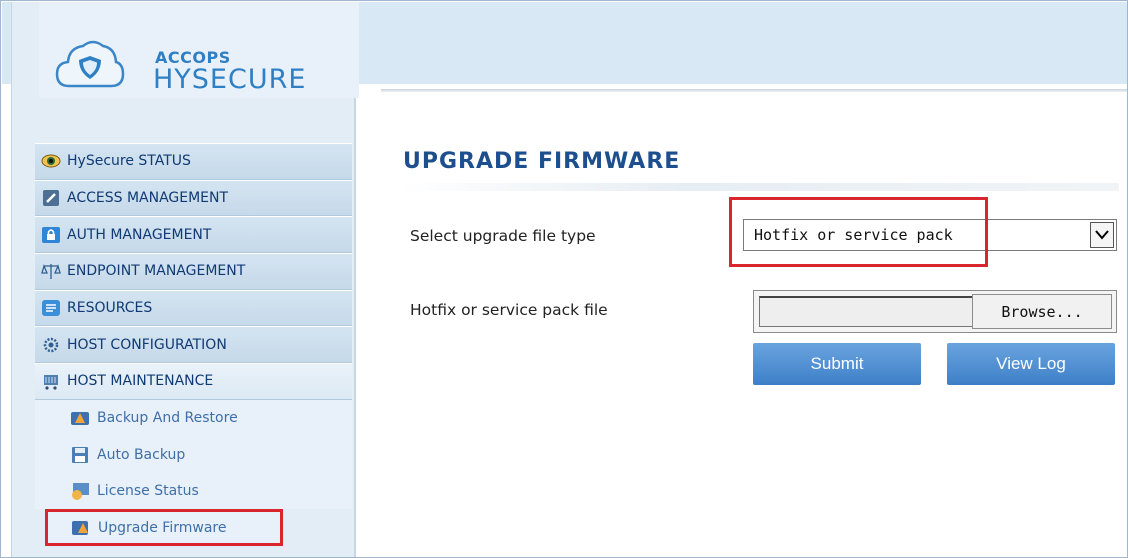 The height and width of the screenshot is (558, 1128). I want to click on file-type-label: Select upgrade file type, so click(503, 236).